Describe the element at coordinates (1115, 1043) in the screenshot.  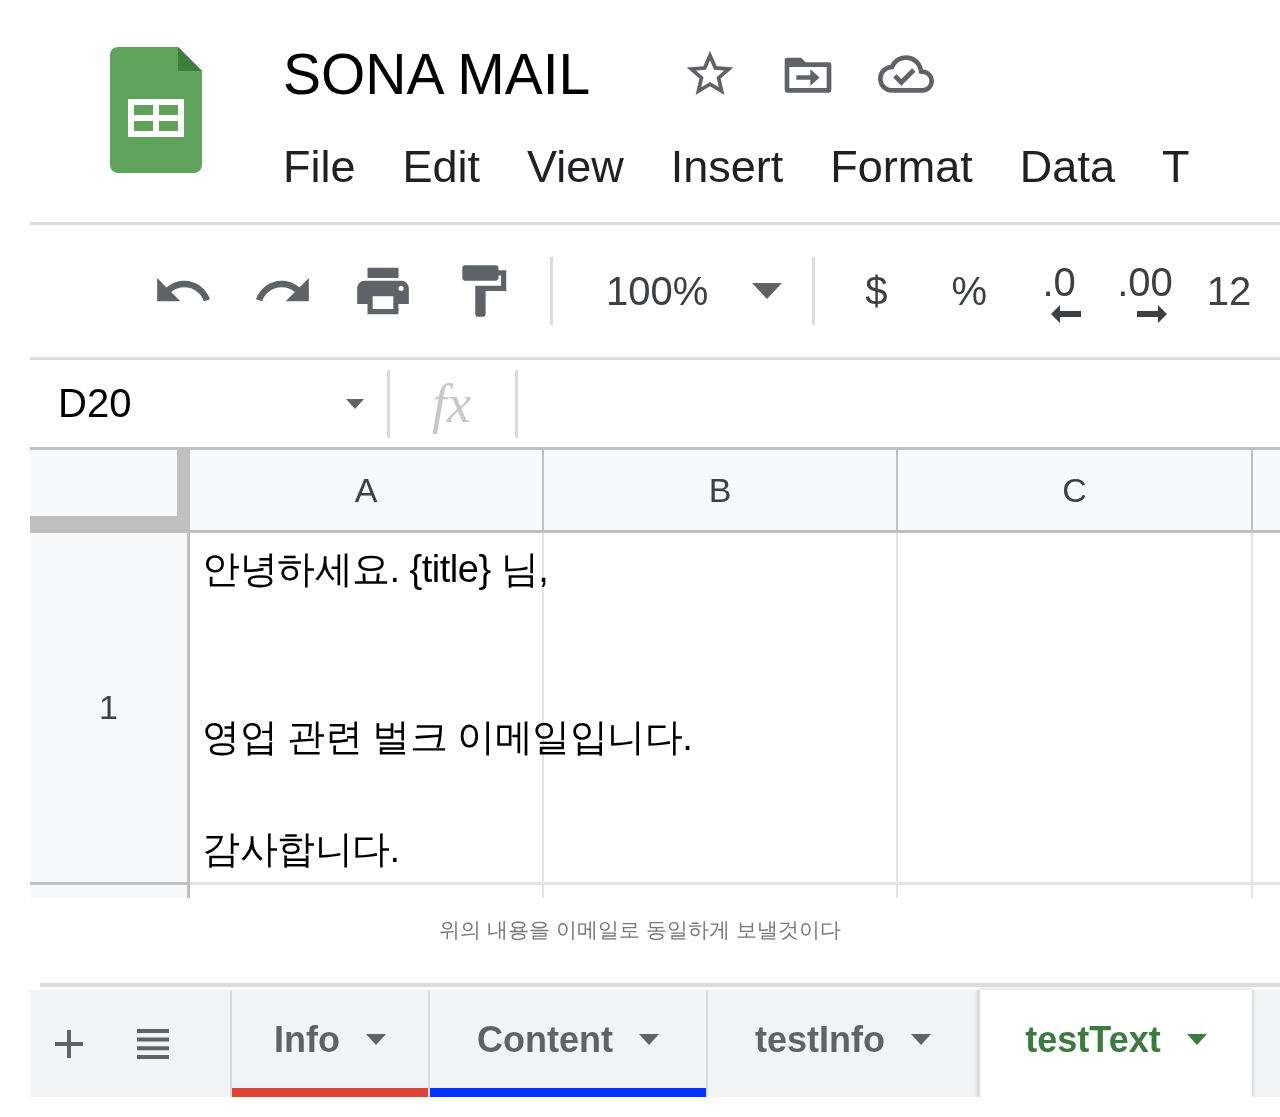
I see `sheet-tab: testText` at that location.